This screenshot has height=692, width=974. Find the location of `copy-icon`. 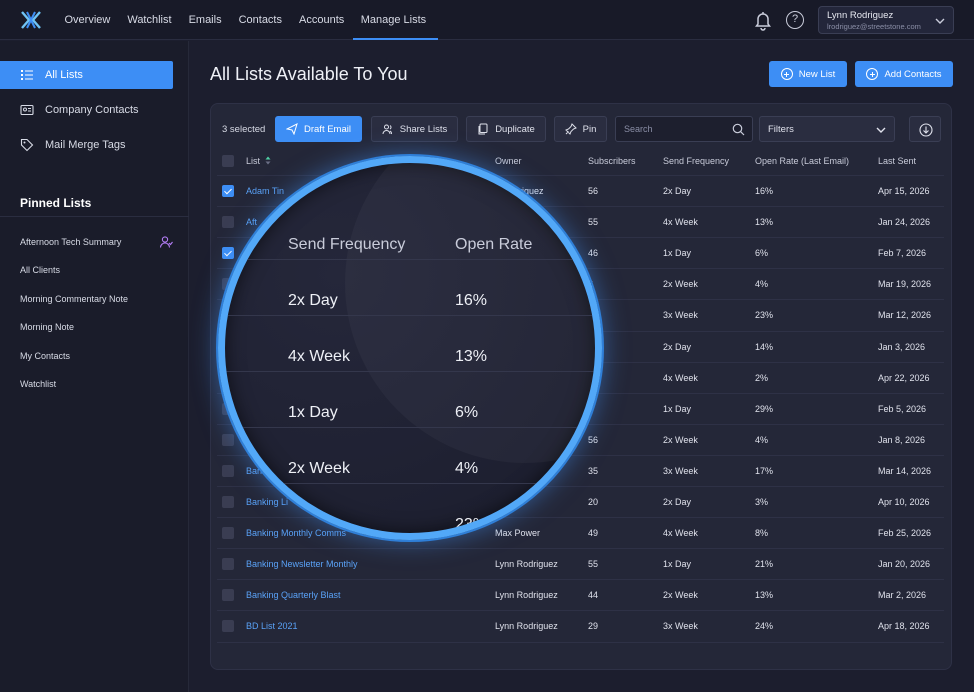

copy-icon is located at coordinates (483, 129).